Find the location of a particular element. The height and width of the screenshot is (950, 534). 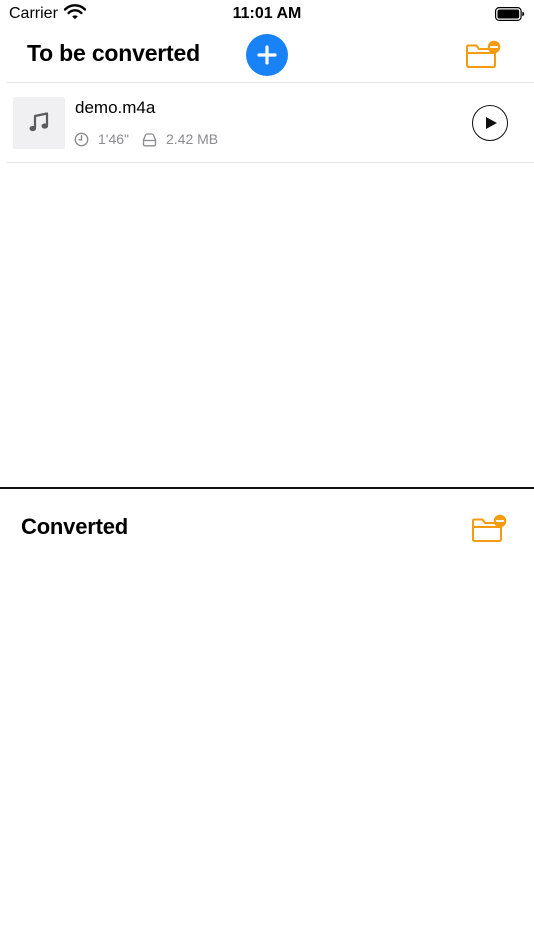

clear-converted-folder-button is located at coordinates (489, 529).